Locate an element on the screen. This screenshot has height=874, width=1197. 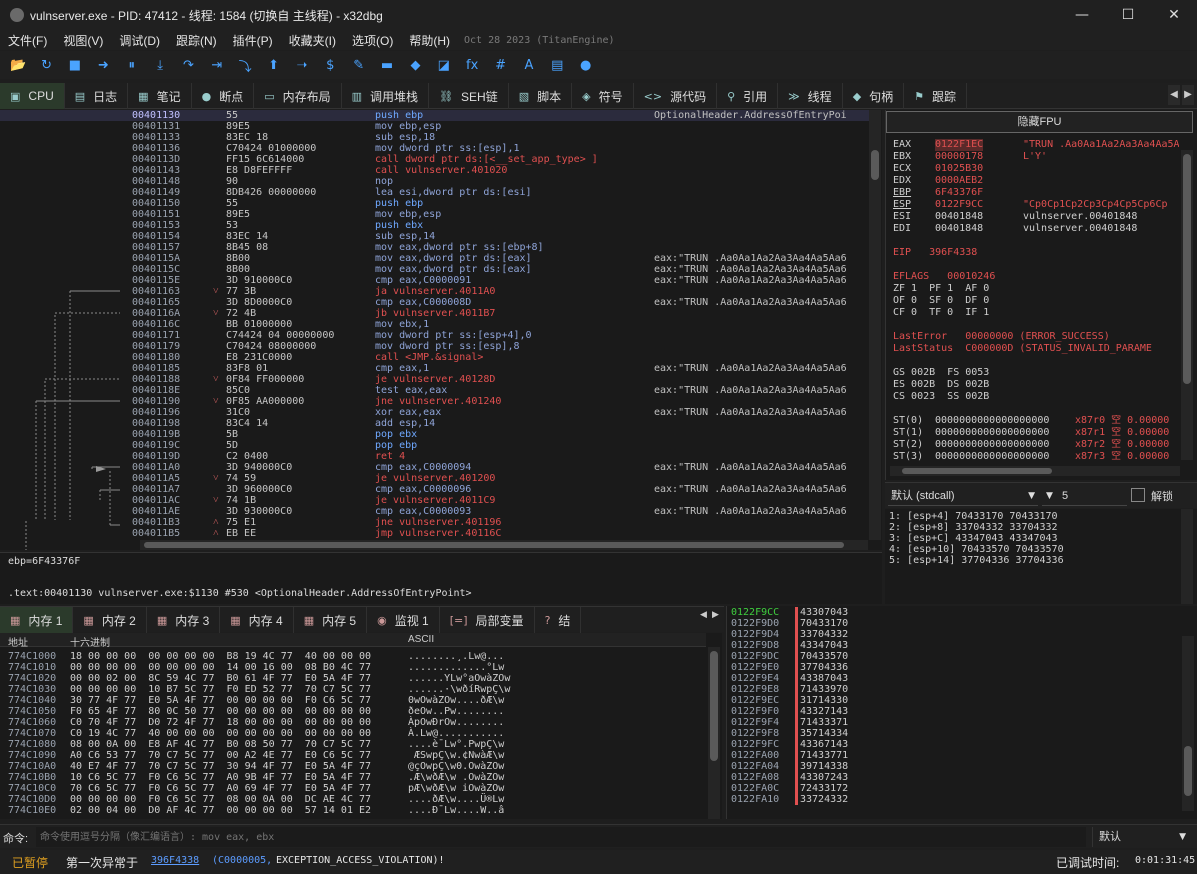
stack-arg: 2: [esp+8] 33704332 33704332 is located at coordinates (973, 527).